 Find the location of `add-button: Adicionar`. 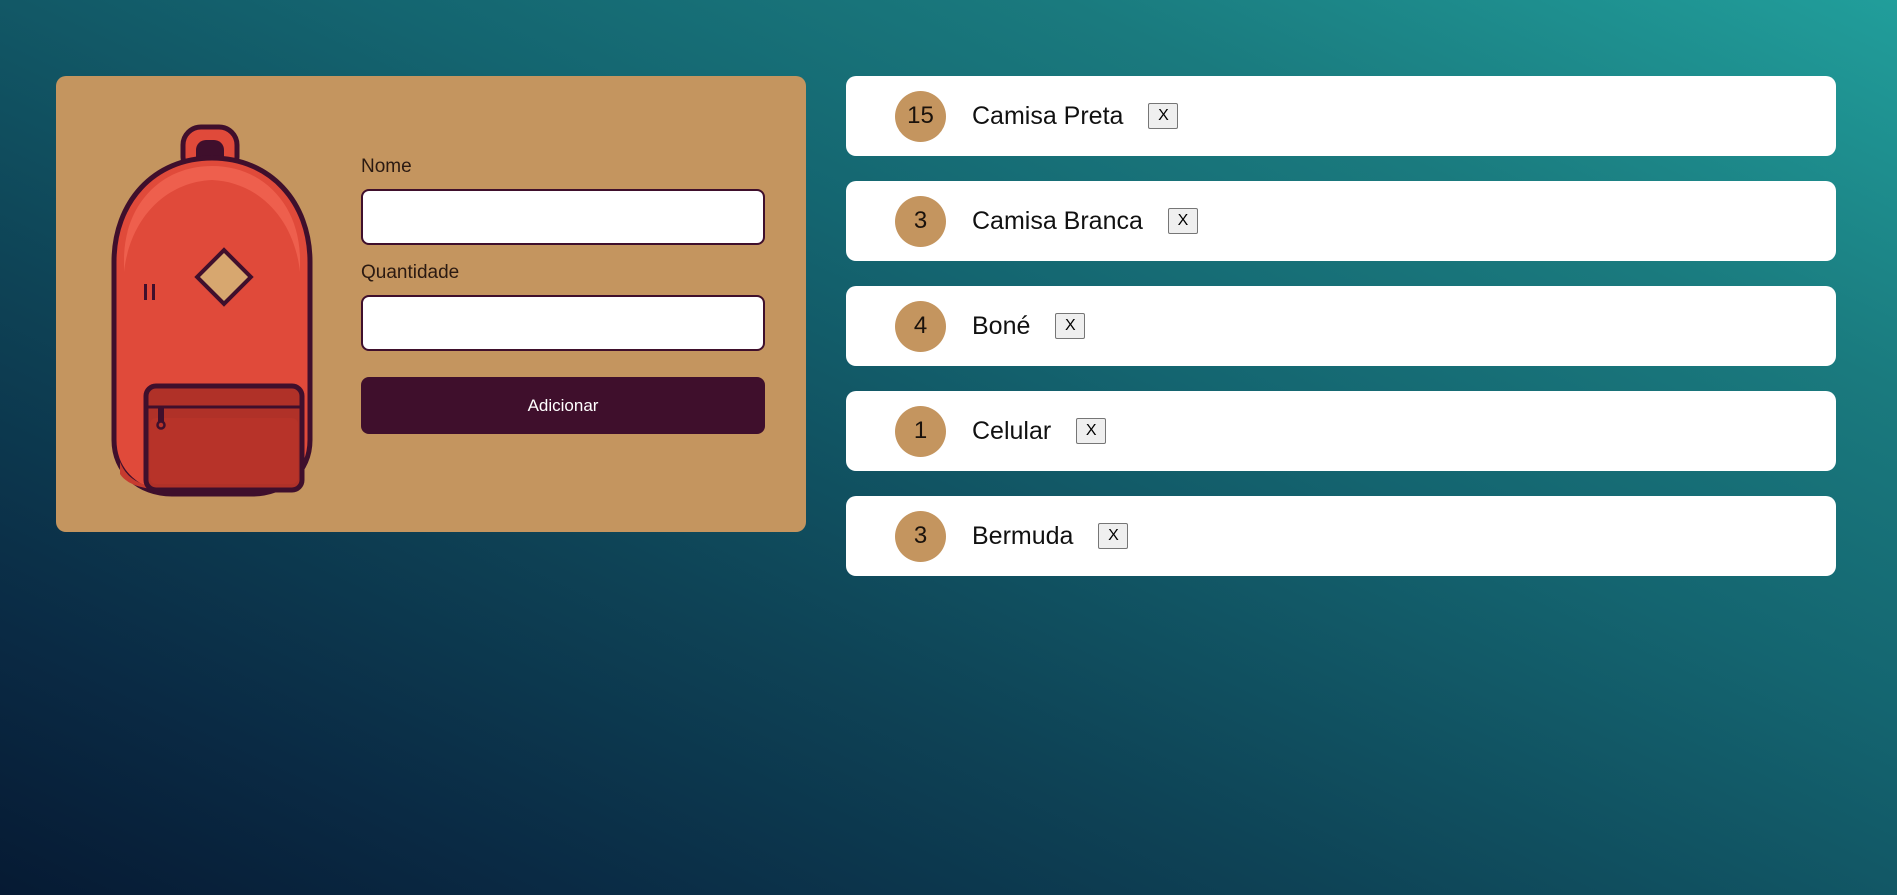

add-button: Adicionar is located at coordinates (563, 405).